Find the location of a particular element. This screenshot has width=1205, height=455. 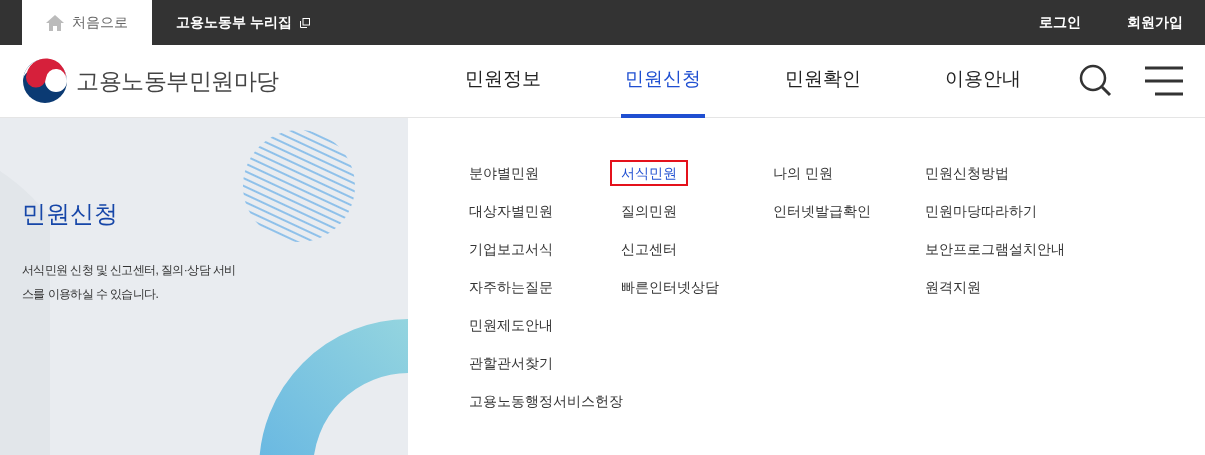

nav-tab: 민원정보 is located at coordinates (503, 81).